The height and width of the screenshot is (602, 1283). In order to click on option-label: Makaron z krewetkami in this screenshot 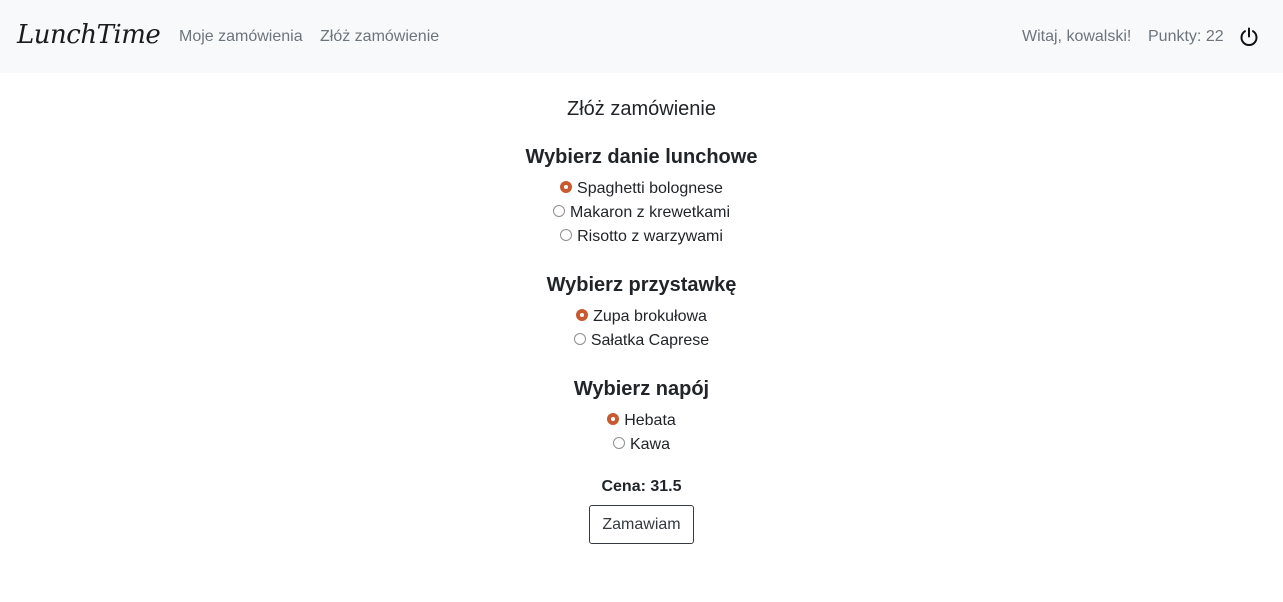, I will do `click(650, 212)`.